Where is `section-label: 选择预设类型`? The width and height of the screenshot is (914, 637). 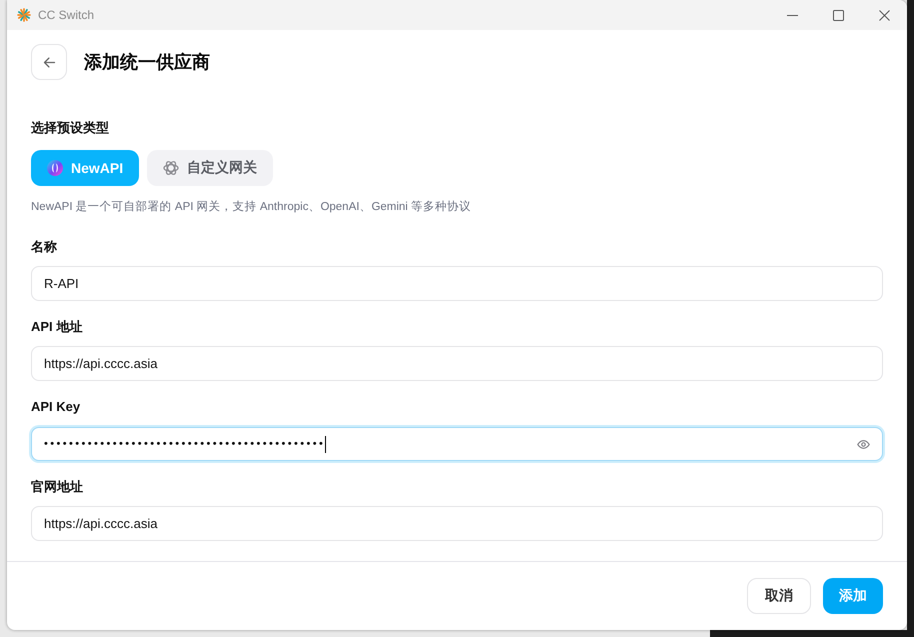
section-label: 选择预设类型 is located at coordinates (70, 128).